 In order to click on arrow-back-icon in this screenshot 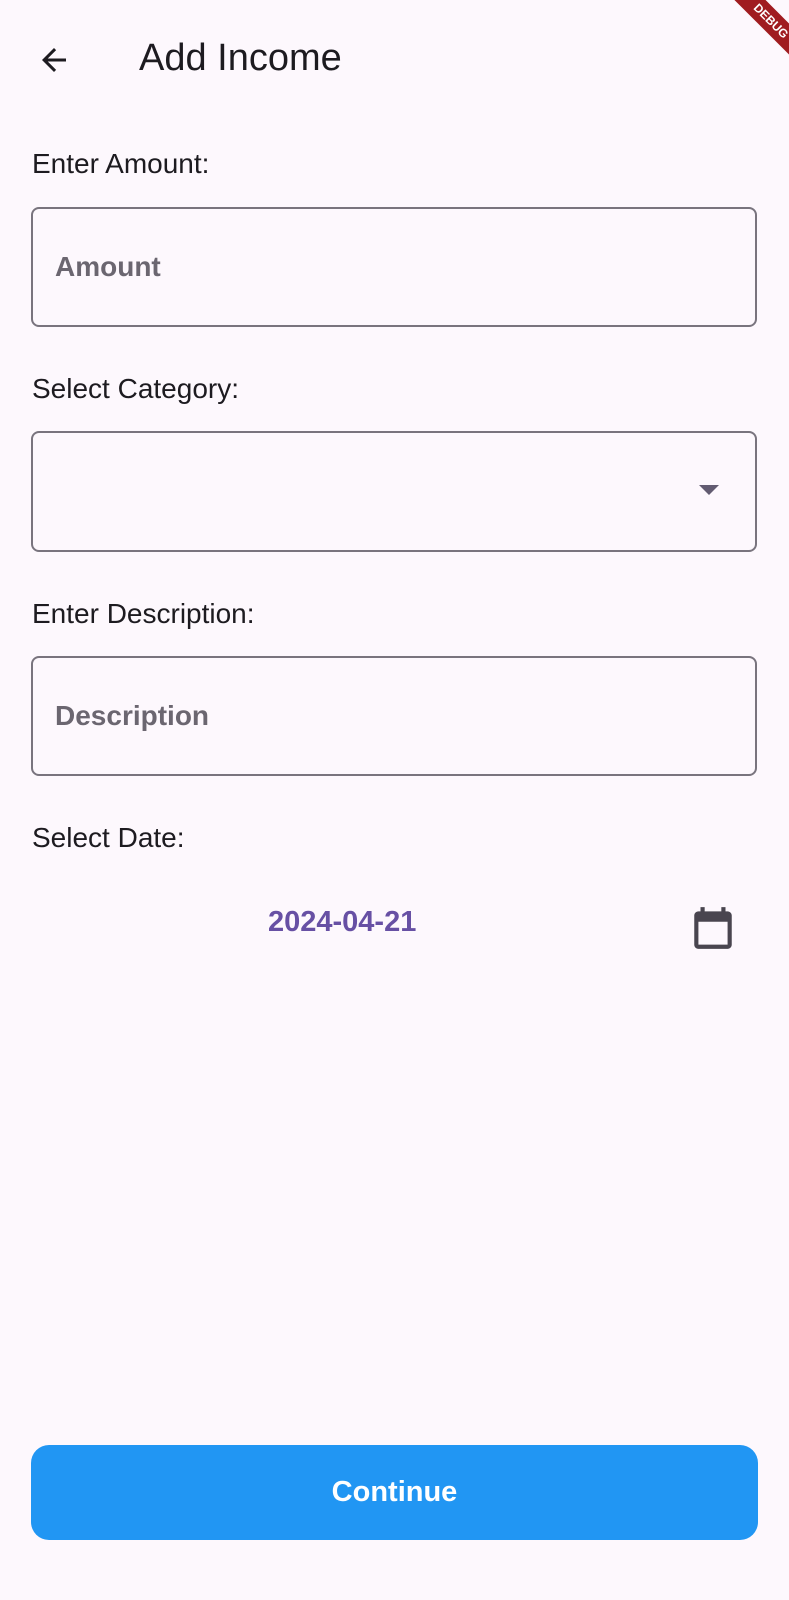, I will do `click(54, 60)`.